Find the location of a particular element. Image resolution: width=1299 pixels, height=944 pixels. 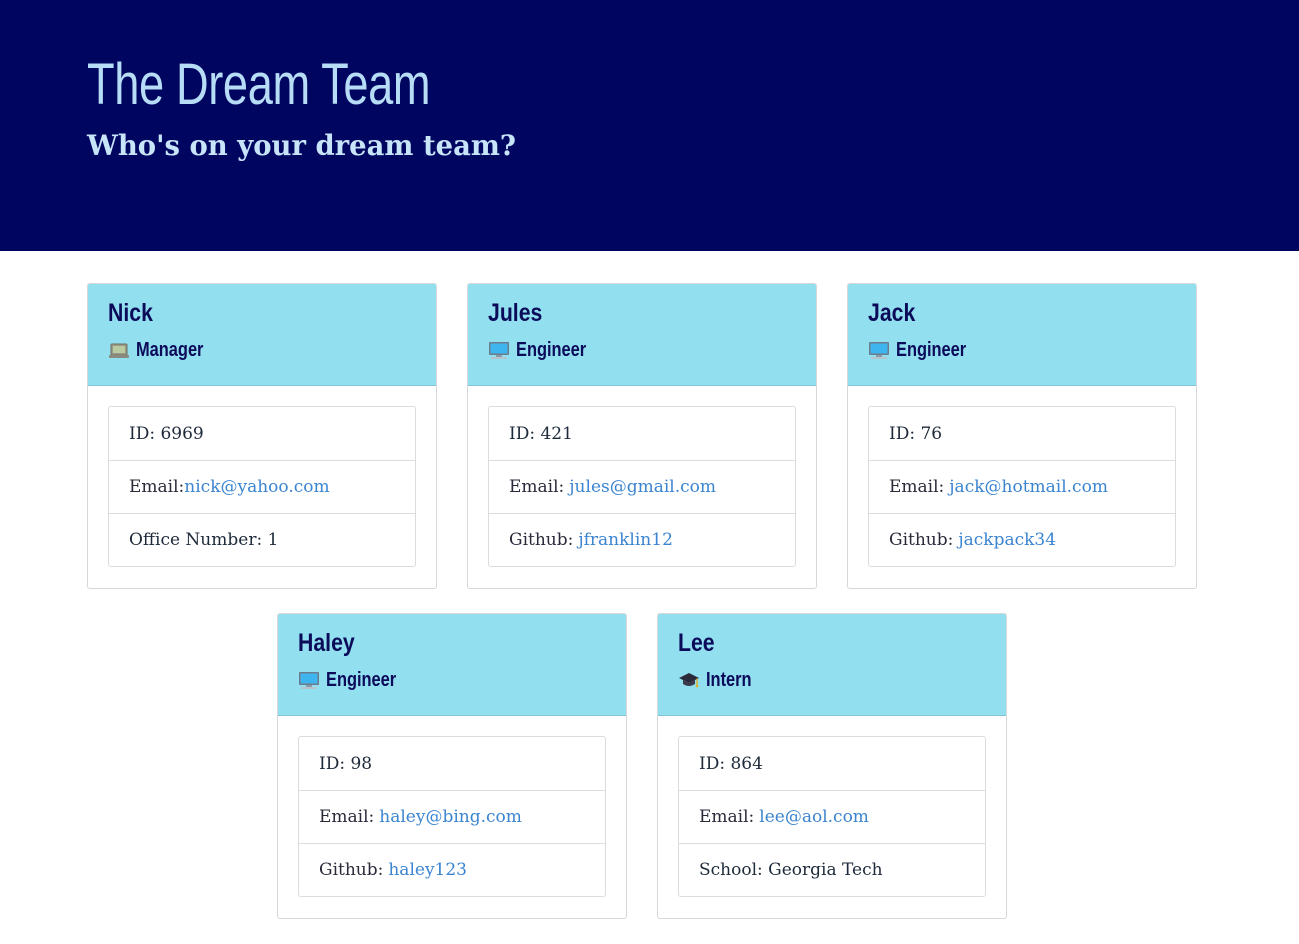

office-number: Office Number: 1 is located at coordinates (262, 539).